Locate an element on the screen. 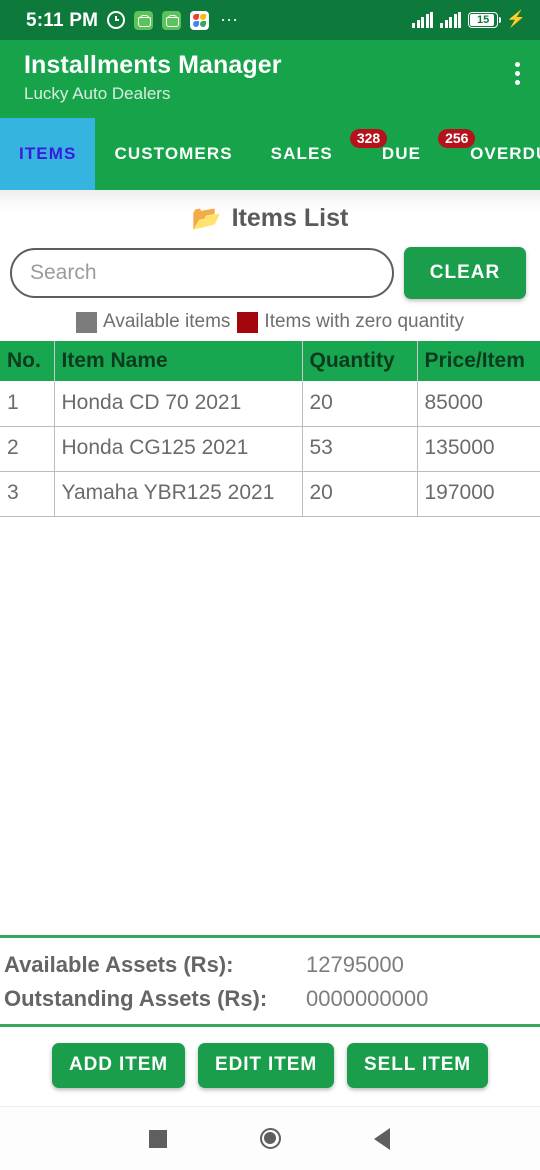 This screenshot has width=540, height=1170. signal-strength-icon-sim2 is located at coordinates (451, 20).